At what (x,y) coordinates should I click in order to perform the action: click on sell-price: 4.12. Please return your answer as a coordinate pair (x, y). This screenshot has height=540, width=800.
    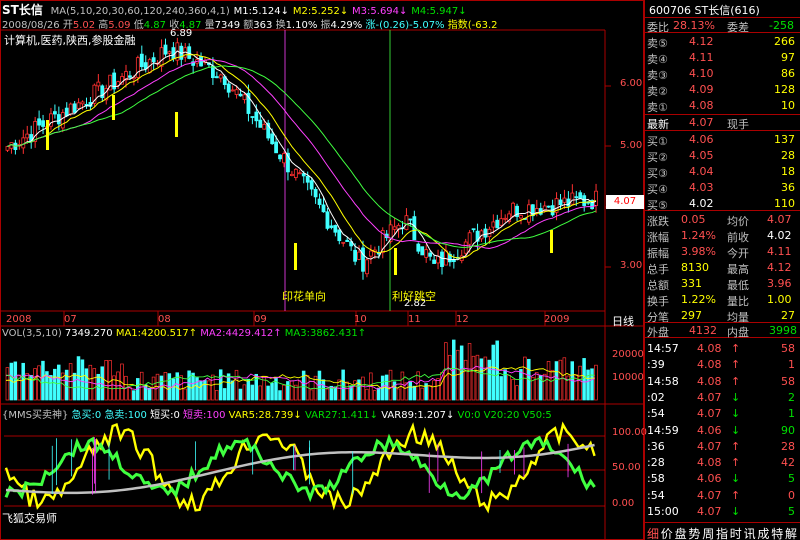
    Looking at the image, I should click on (701, 41).